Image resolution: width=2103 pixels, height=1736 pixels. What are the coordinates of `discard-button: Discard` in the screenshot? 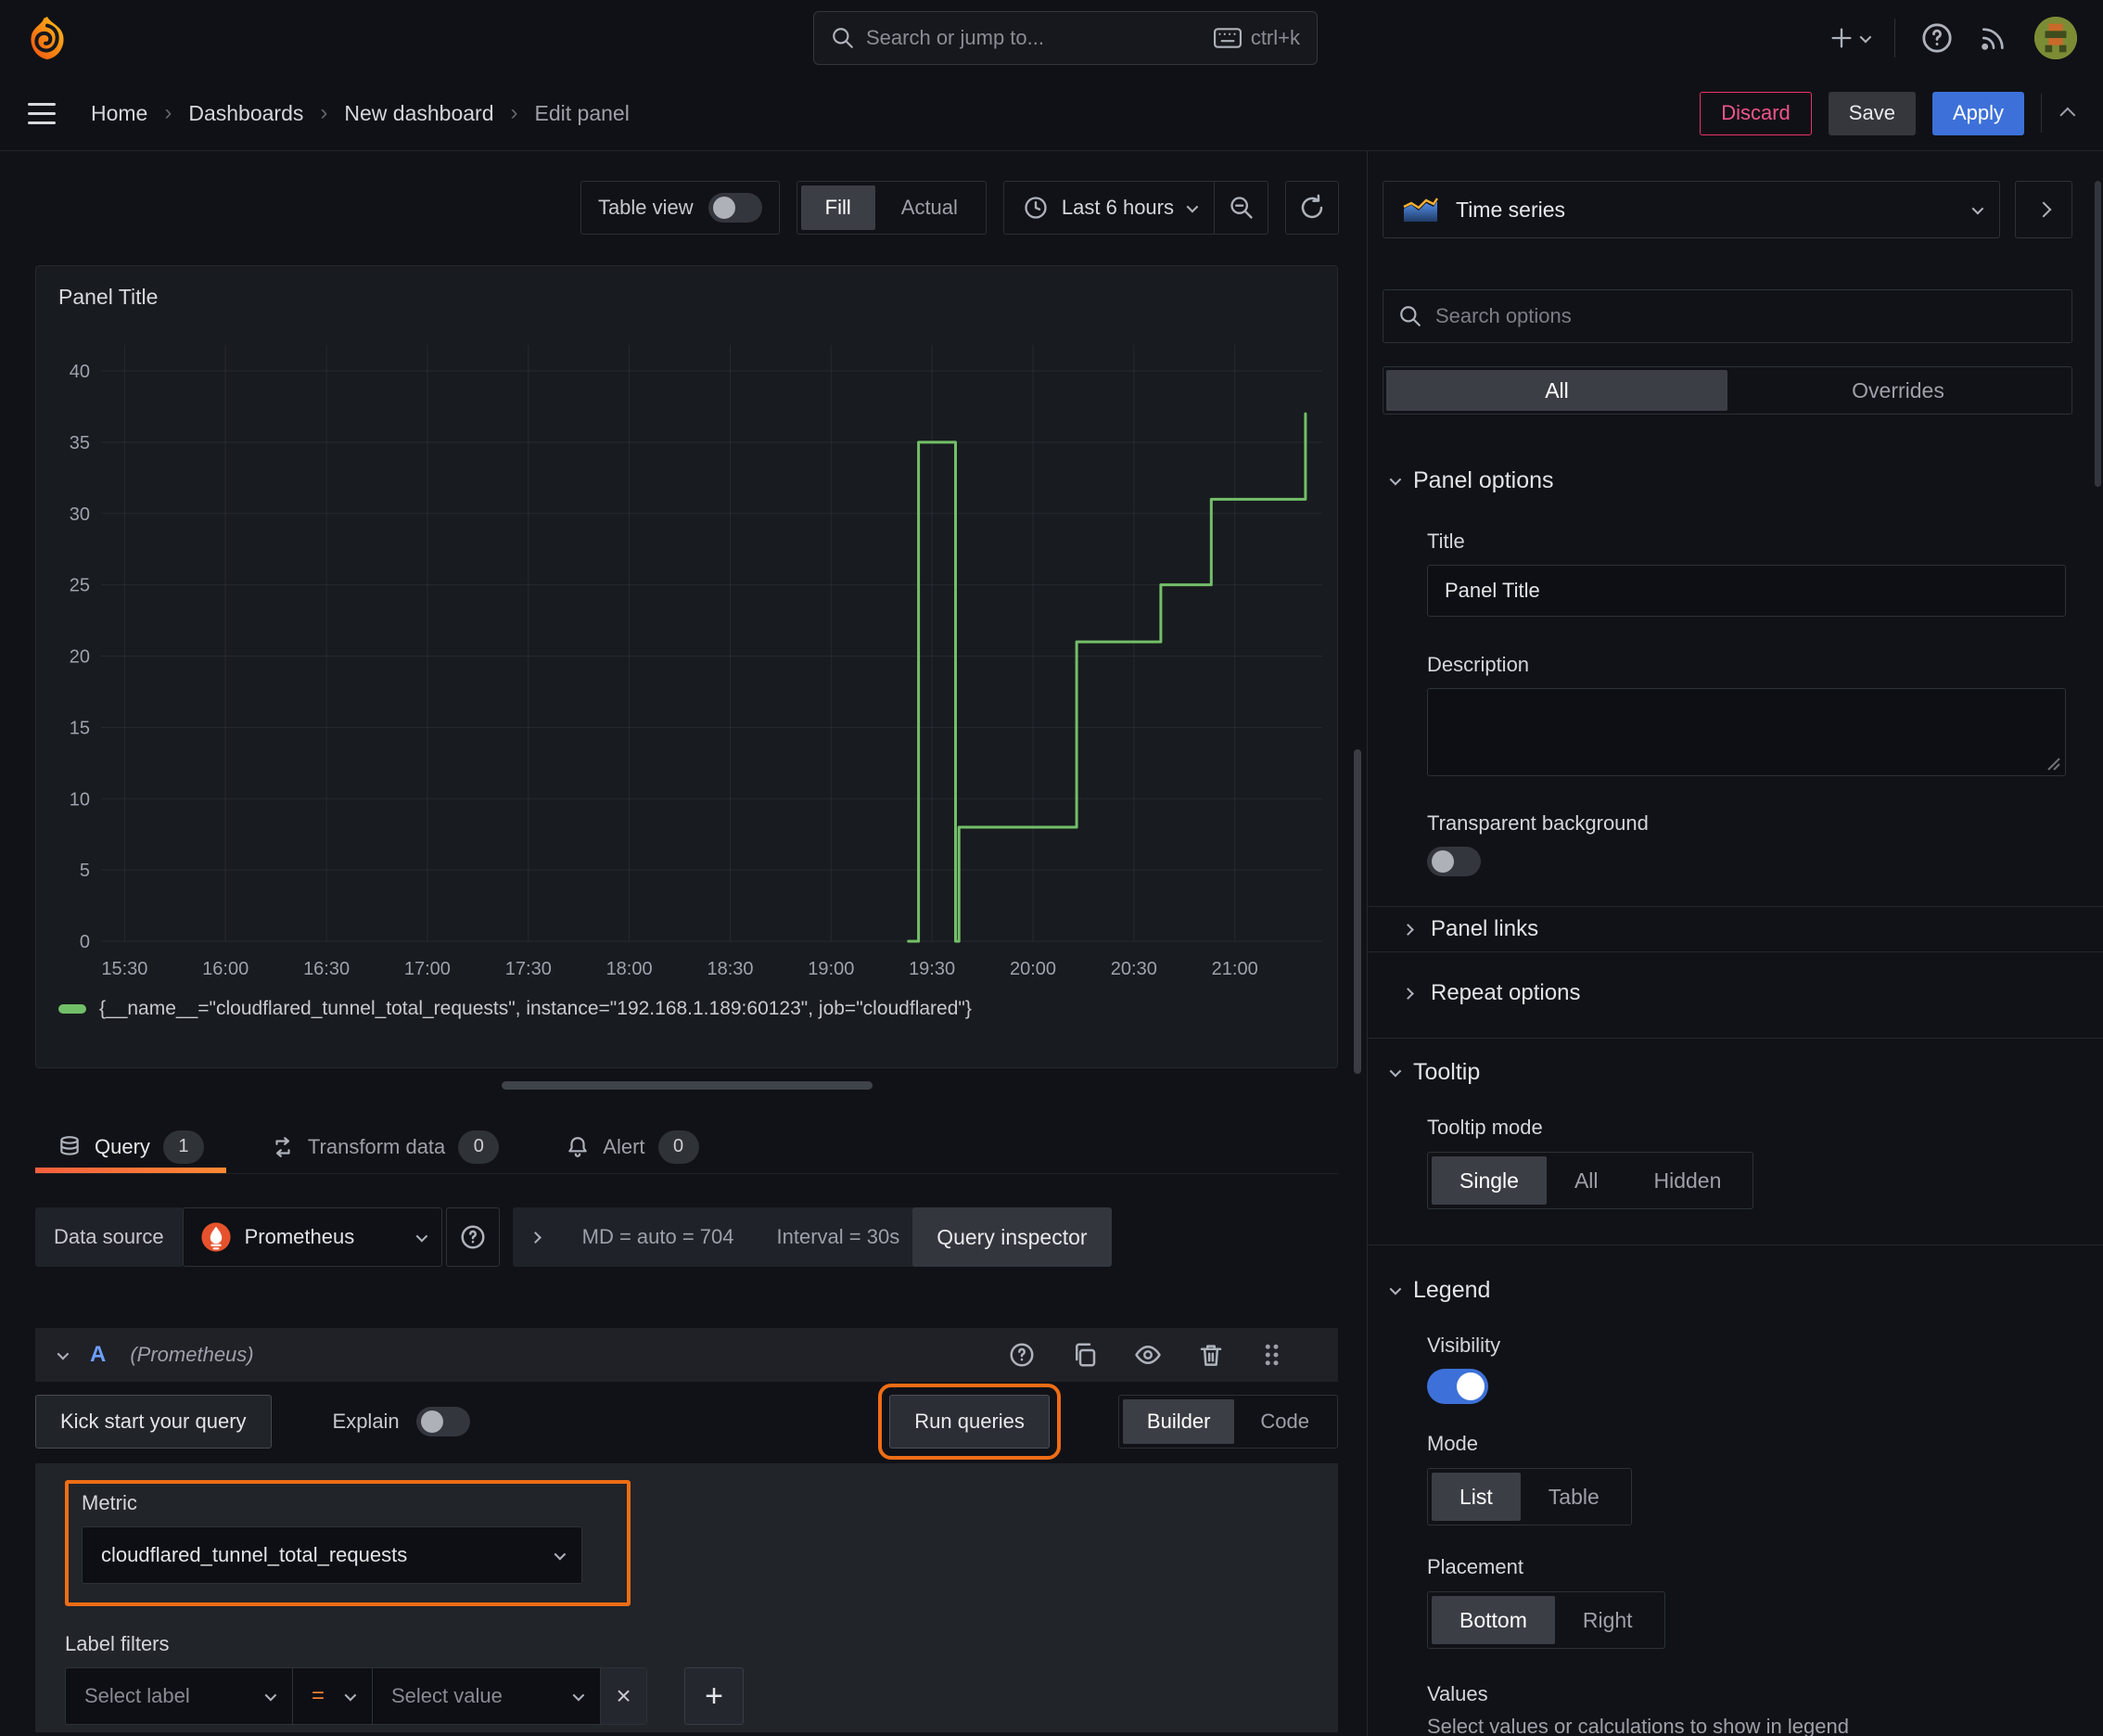 It's located at (1756, 113).